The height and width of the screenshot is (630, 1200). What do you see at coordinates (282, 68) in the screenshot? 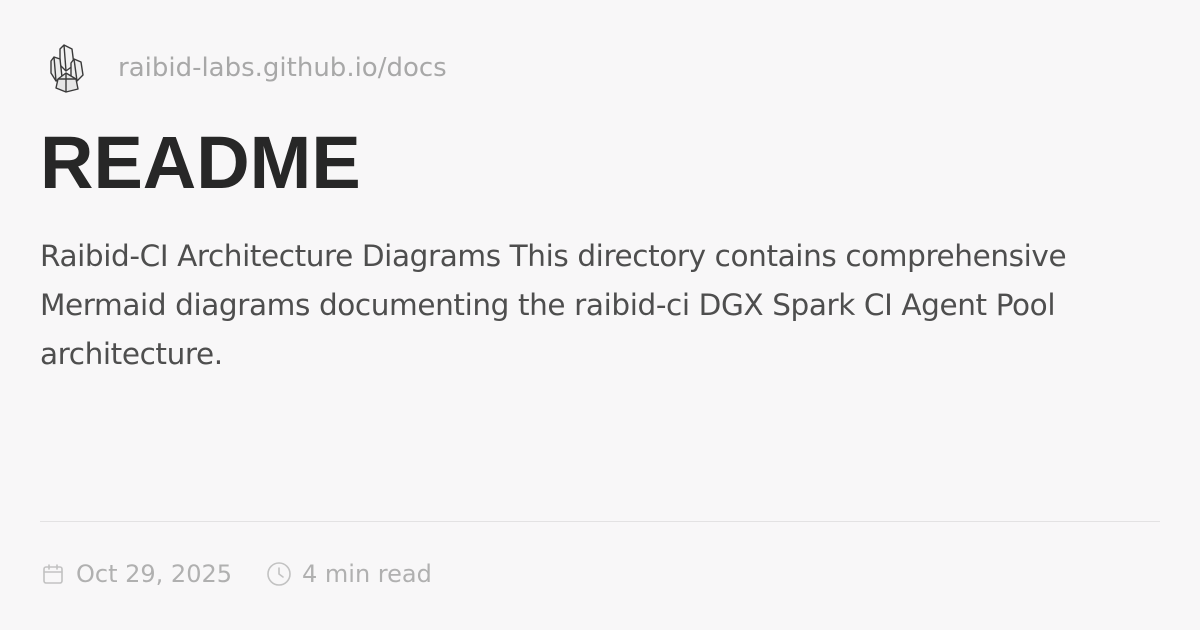
I see `site-url: raibid-labs.github.io/docs` at bounding box center [282, 68].